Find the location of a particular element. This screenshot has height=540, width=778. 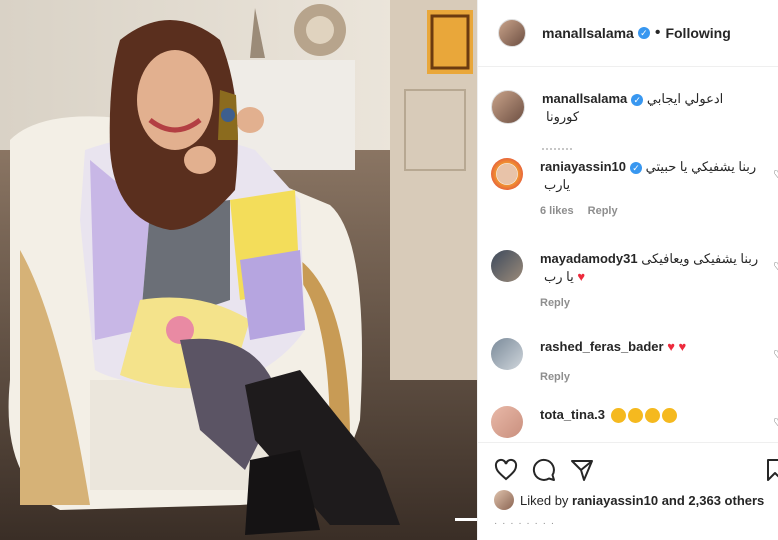

red-heart-emoji-icon: ♥ is located at coordinates (581, 276).